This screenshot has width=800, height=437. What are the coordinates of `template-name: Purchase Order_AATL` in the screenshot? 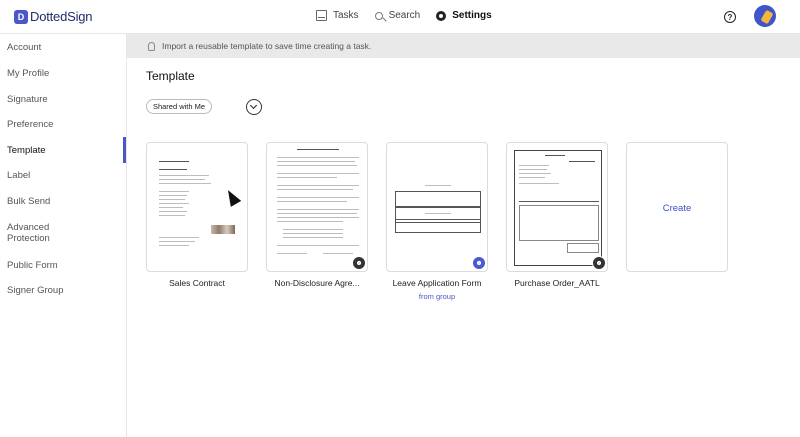 It's located at (557, 283).